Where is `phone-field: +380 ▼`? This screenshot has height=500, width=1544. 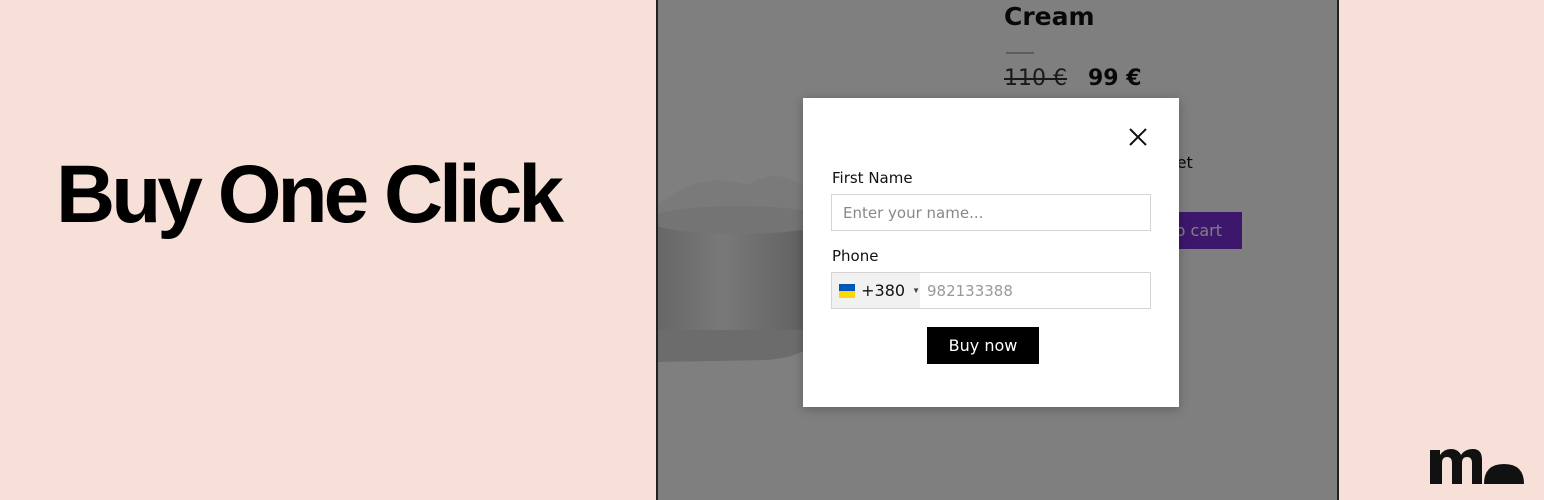
phone-field: +380 ▼ is located at coordinates (991, 290).